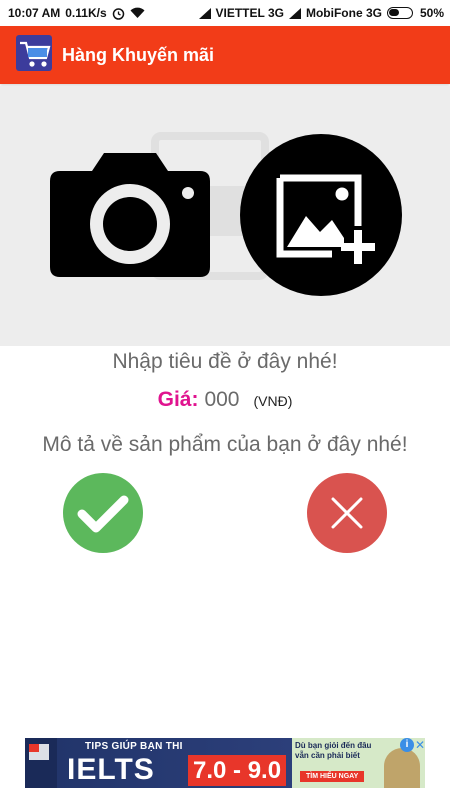 The height and width of the screenshot is (800, 450). I want to click on carrier-2: MobiFone 3G, so click(343, 13).